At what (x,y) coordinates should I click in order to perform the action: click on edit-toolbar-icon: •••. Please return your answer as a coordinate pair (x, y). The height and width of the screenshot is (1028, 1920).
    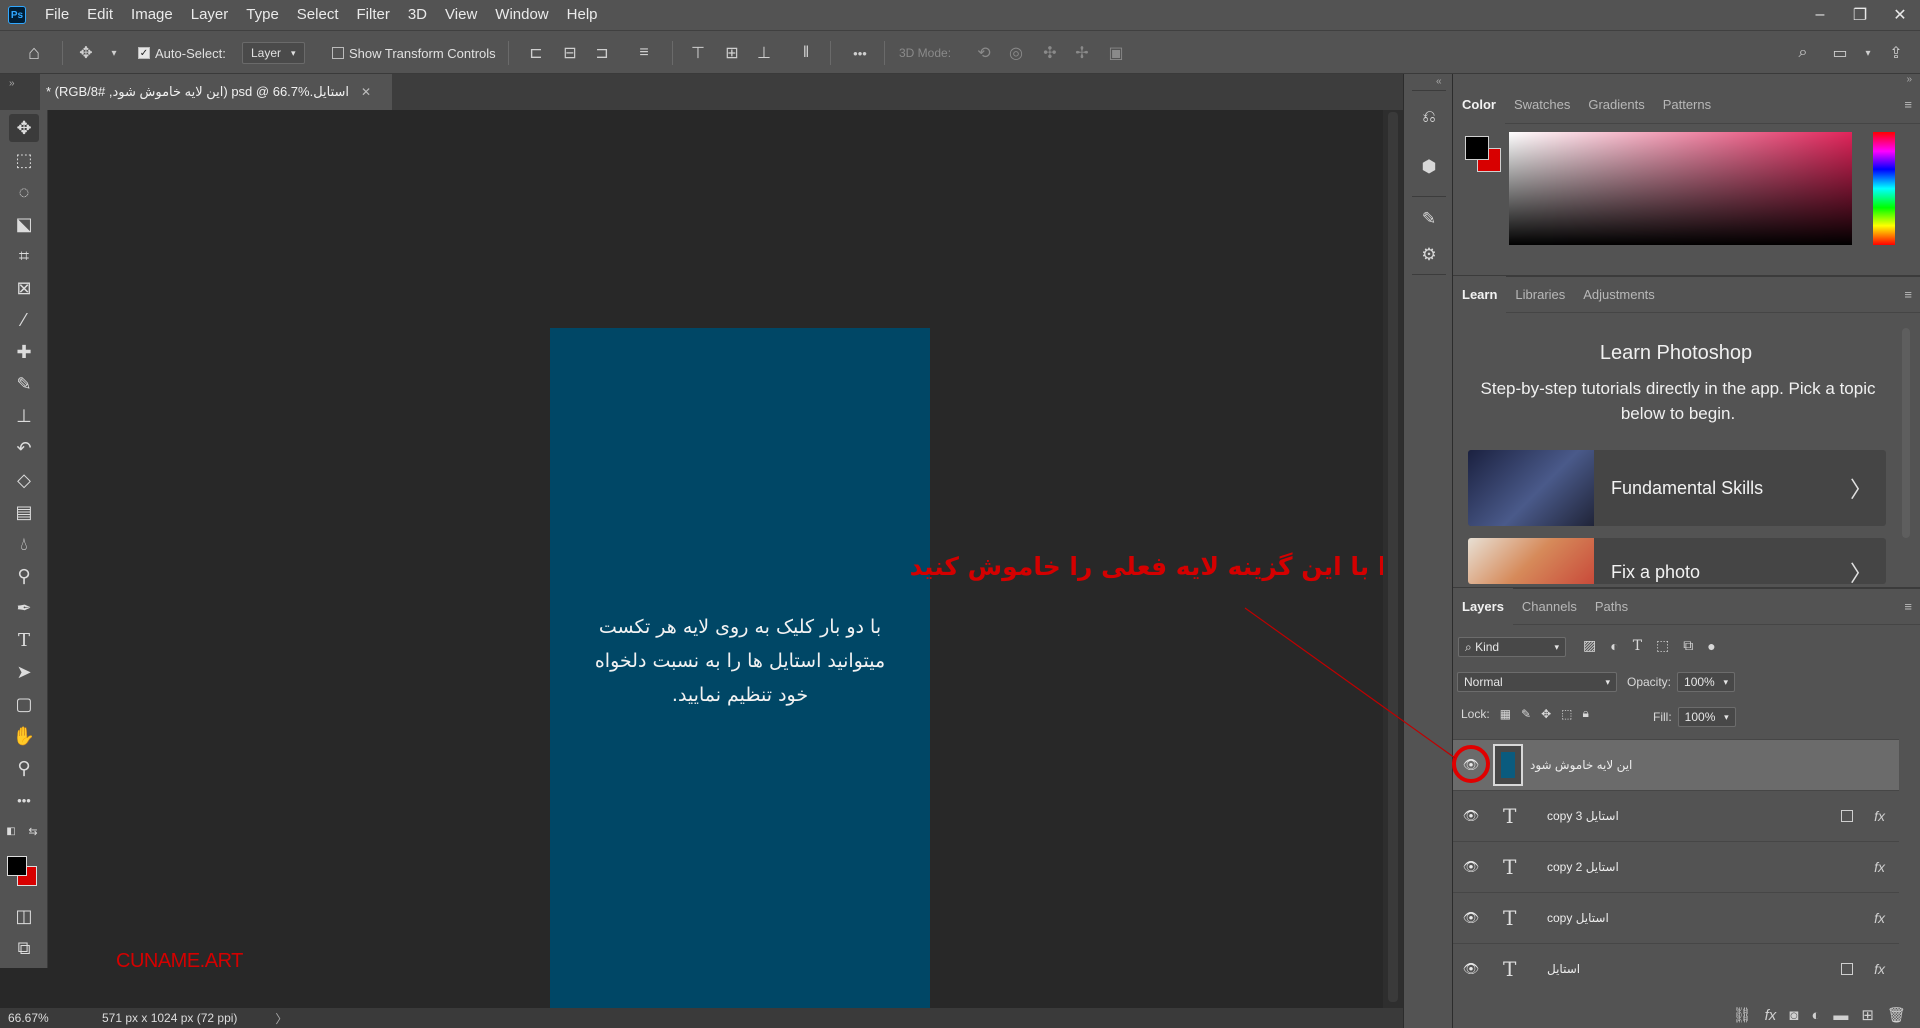
    Looking at the image, I should click on (24, 800).